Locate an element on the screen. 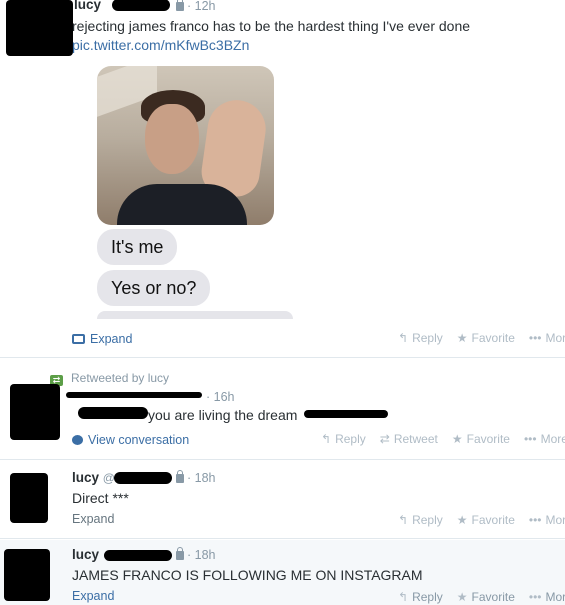  tweet-photo is located at coordinates (185, 145).